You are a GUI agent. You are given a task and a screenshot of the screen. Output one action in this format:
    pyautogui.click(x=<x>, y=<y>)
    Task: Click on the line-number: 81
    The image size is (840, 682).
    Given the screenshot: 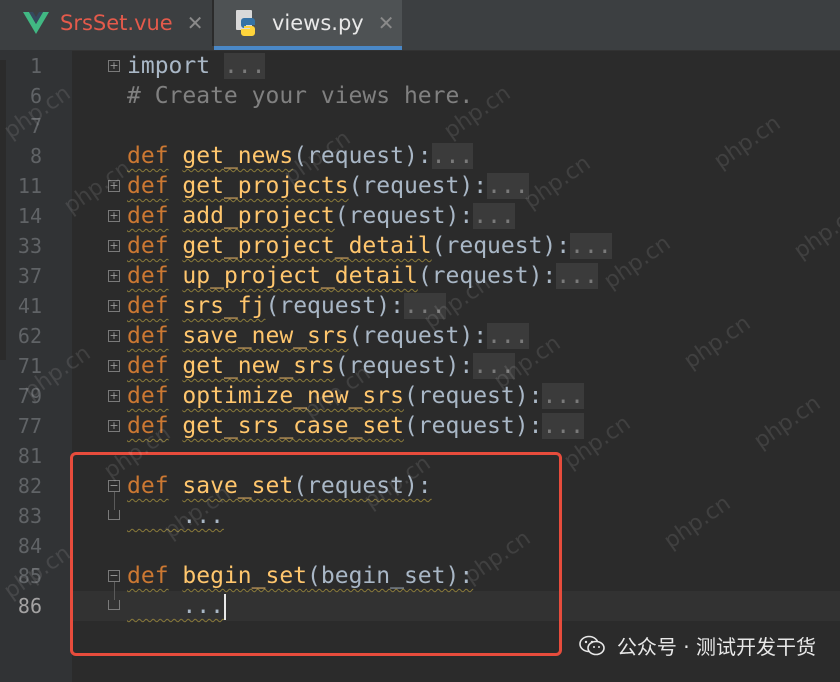 What is the action you would take?
    pyautogui.click(x=29, y=456)
    